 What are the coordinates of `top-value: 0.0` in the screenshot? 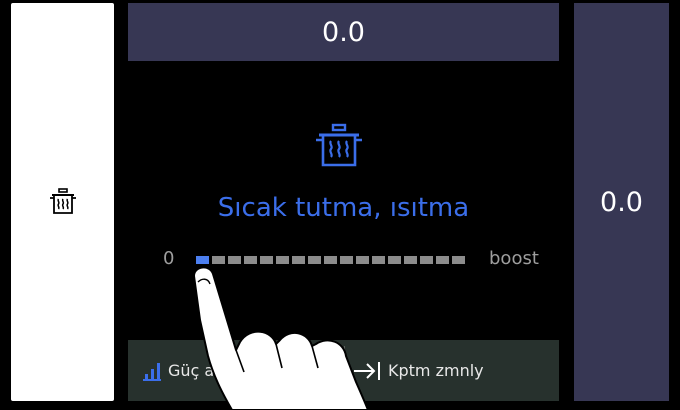 It's located at (343, 32).